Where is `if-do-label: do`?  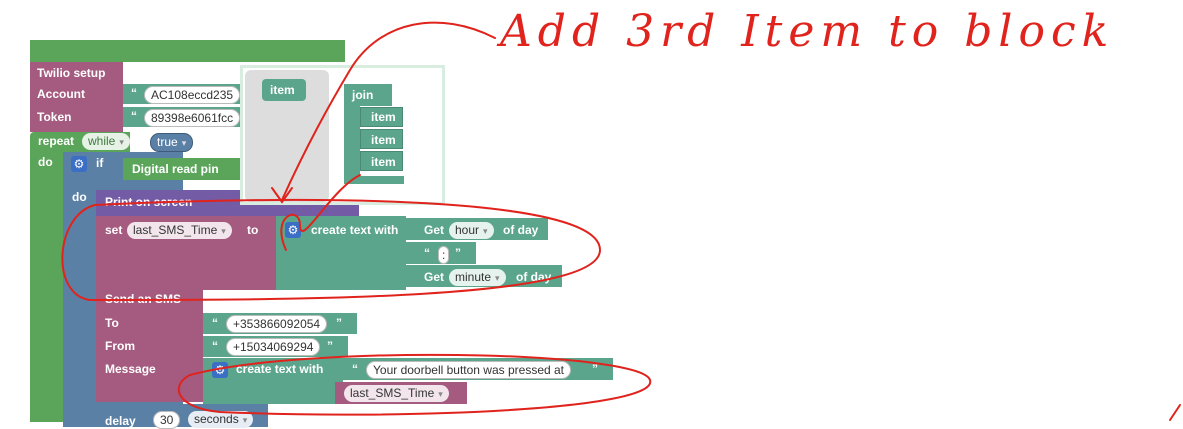 if-do-label: do is located at coordinates (79, 197).